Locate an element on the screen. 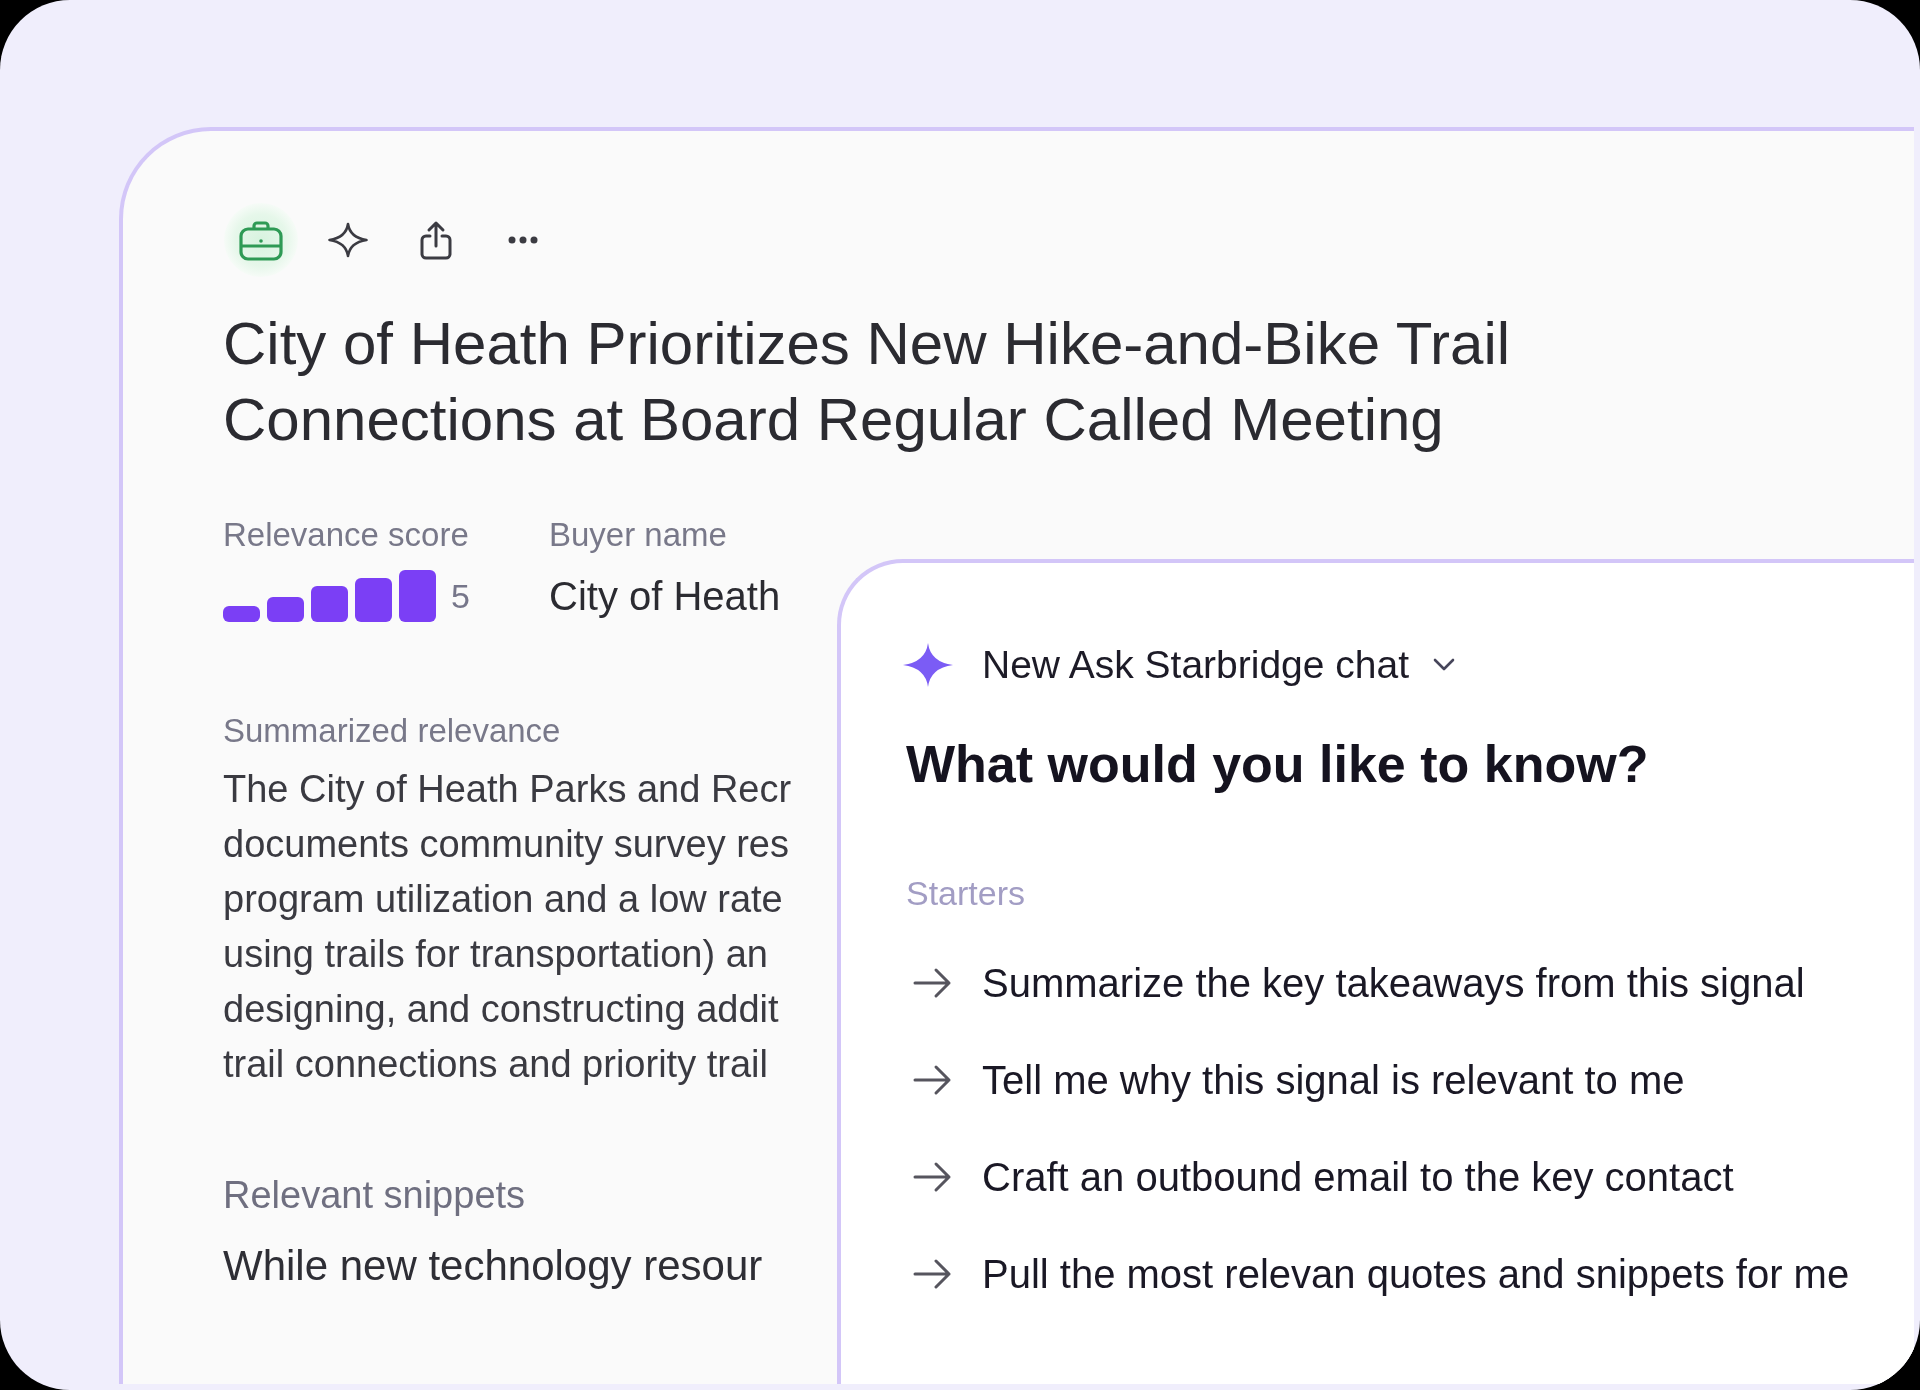 The width and height of the screenshot is (1920, 1390). field-label: Buyer name is located at coordinates (638, 535).